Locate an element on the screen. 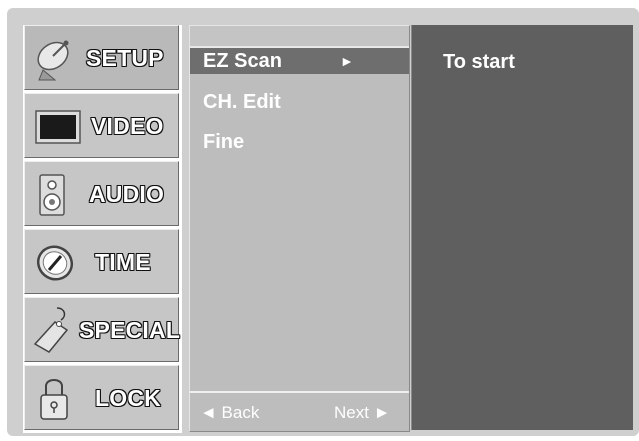 The width and height of the screenshot is (639, 441). menu-item-label: EZ Scan is located at coordinates (242, 61).